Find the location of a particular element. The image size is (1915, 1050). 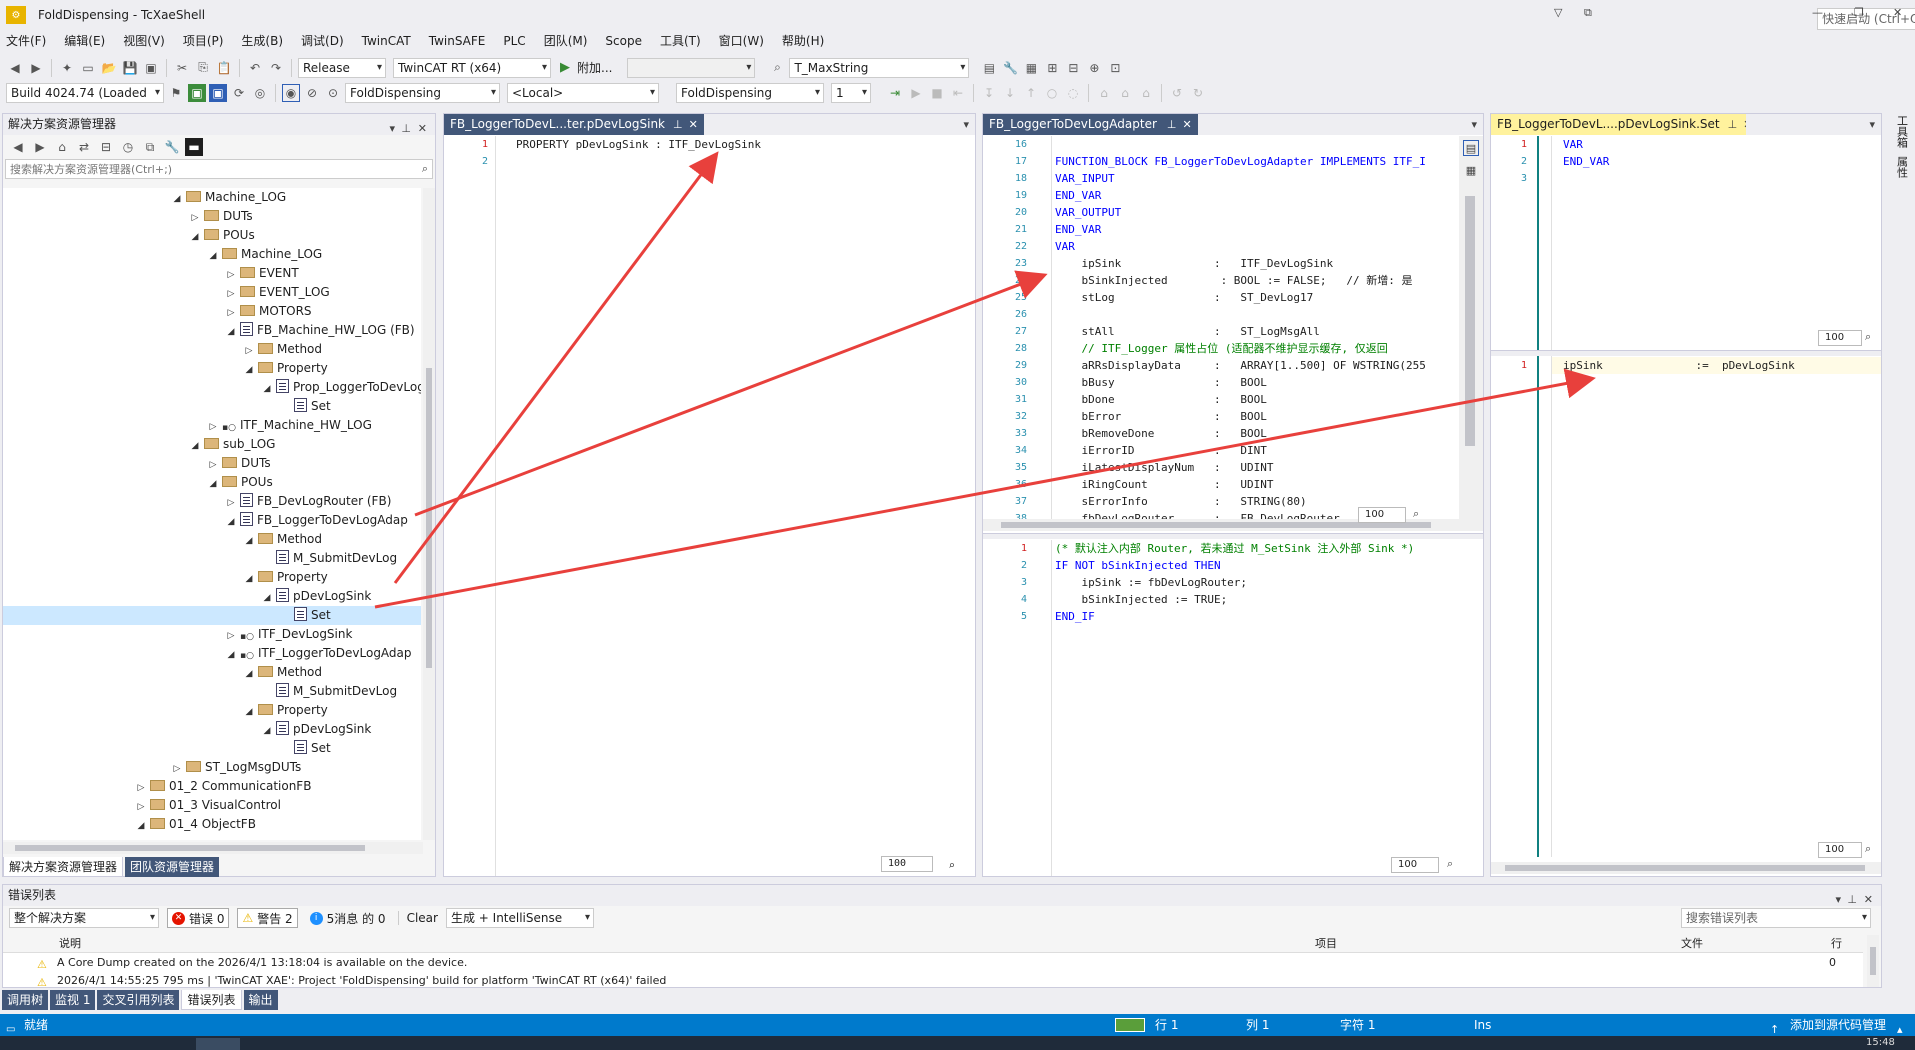

tree-item: M_SubmitDevLog is located at coordinates (212, 691).